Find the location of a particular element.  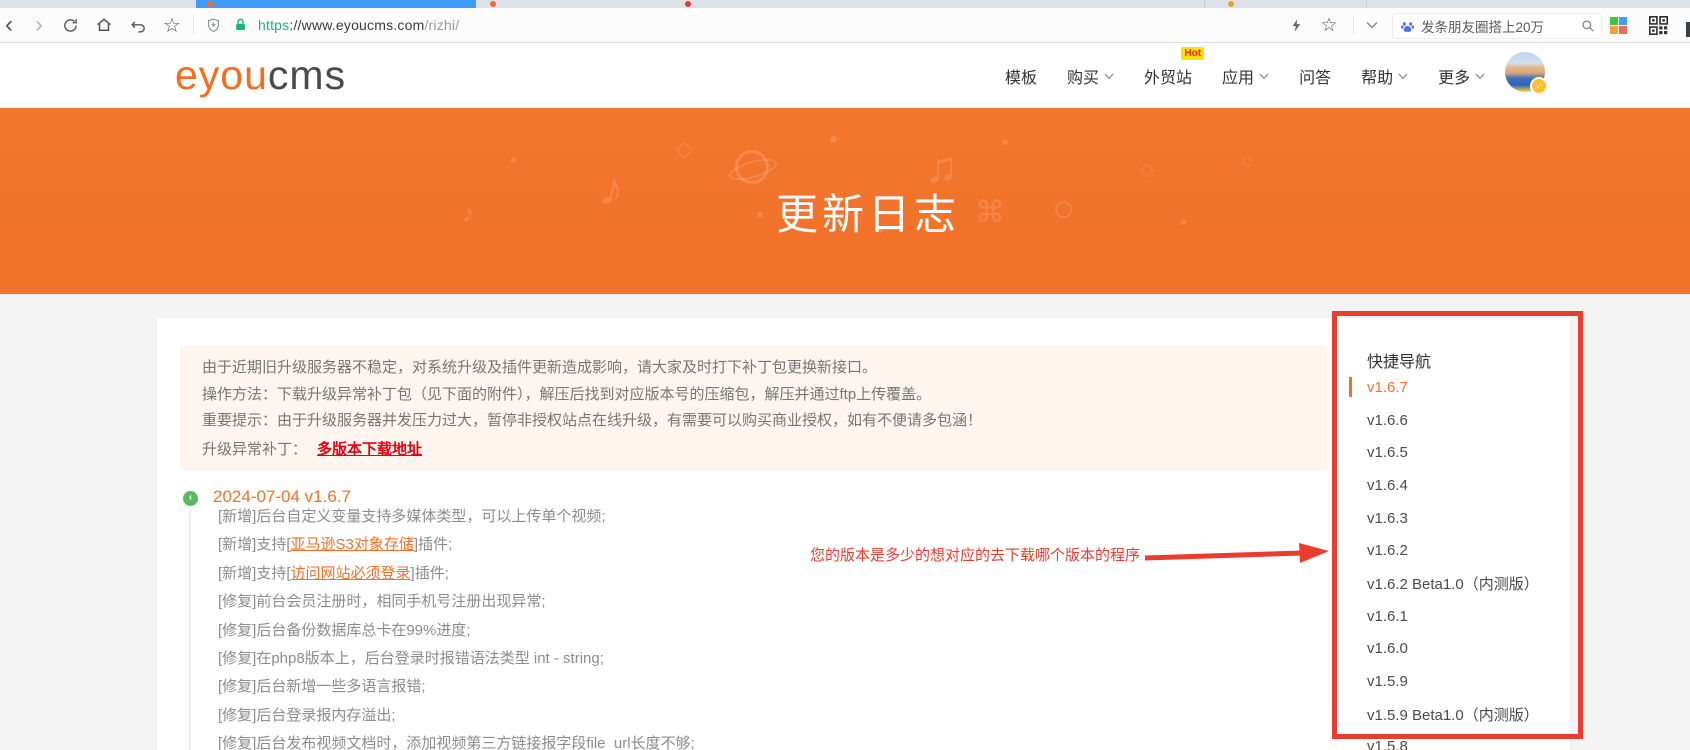

sidebar-title: 快捷导航 is located at coordinates (1399, 362).